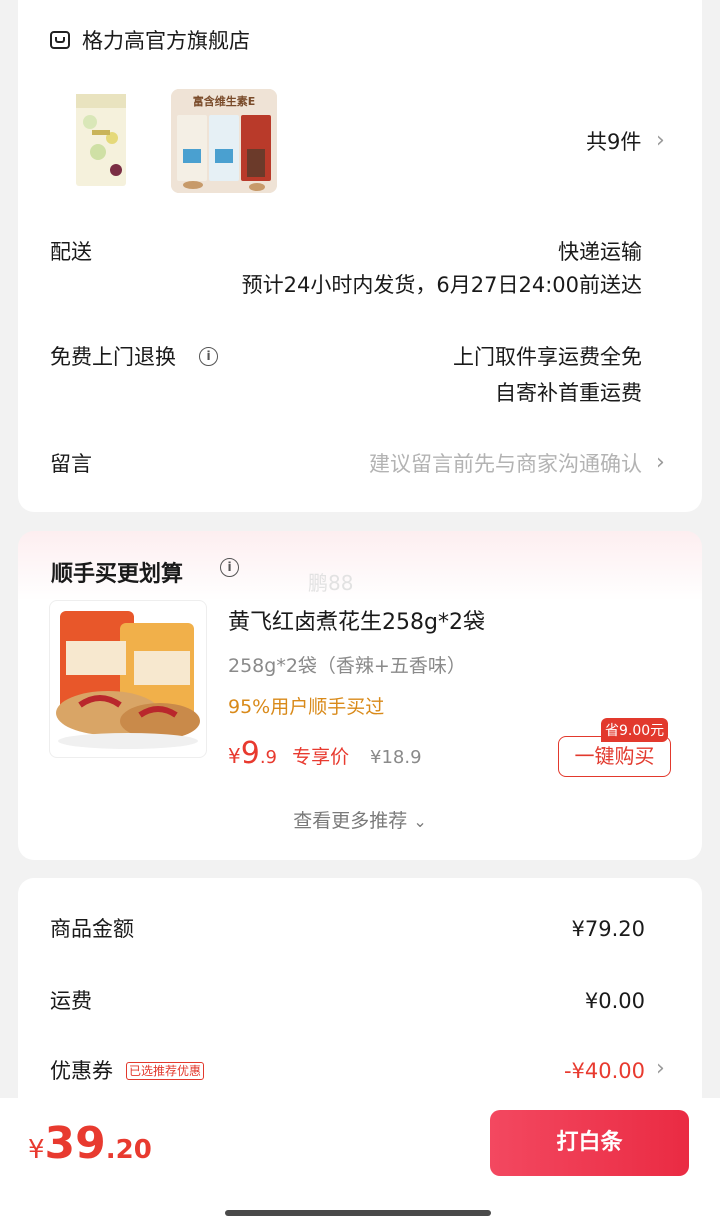  I want to click on one-click-buy-button: 一键购买, so click(614, 756).